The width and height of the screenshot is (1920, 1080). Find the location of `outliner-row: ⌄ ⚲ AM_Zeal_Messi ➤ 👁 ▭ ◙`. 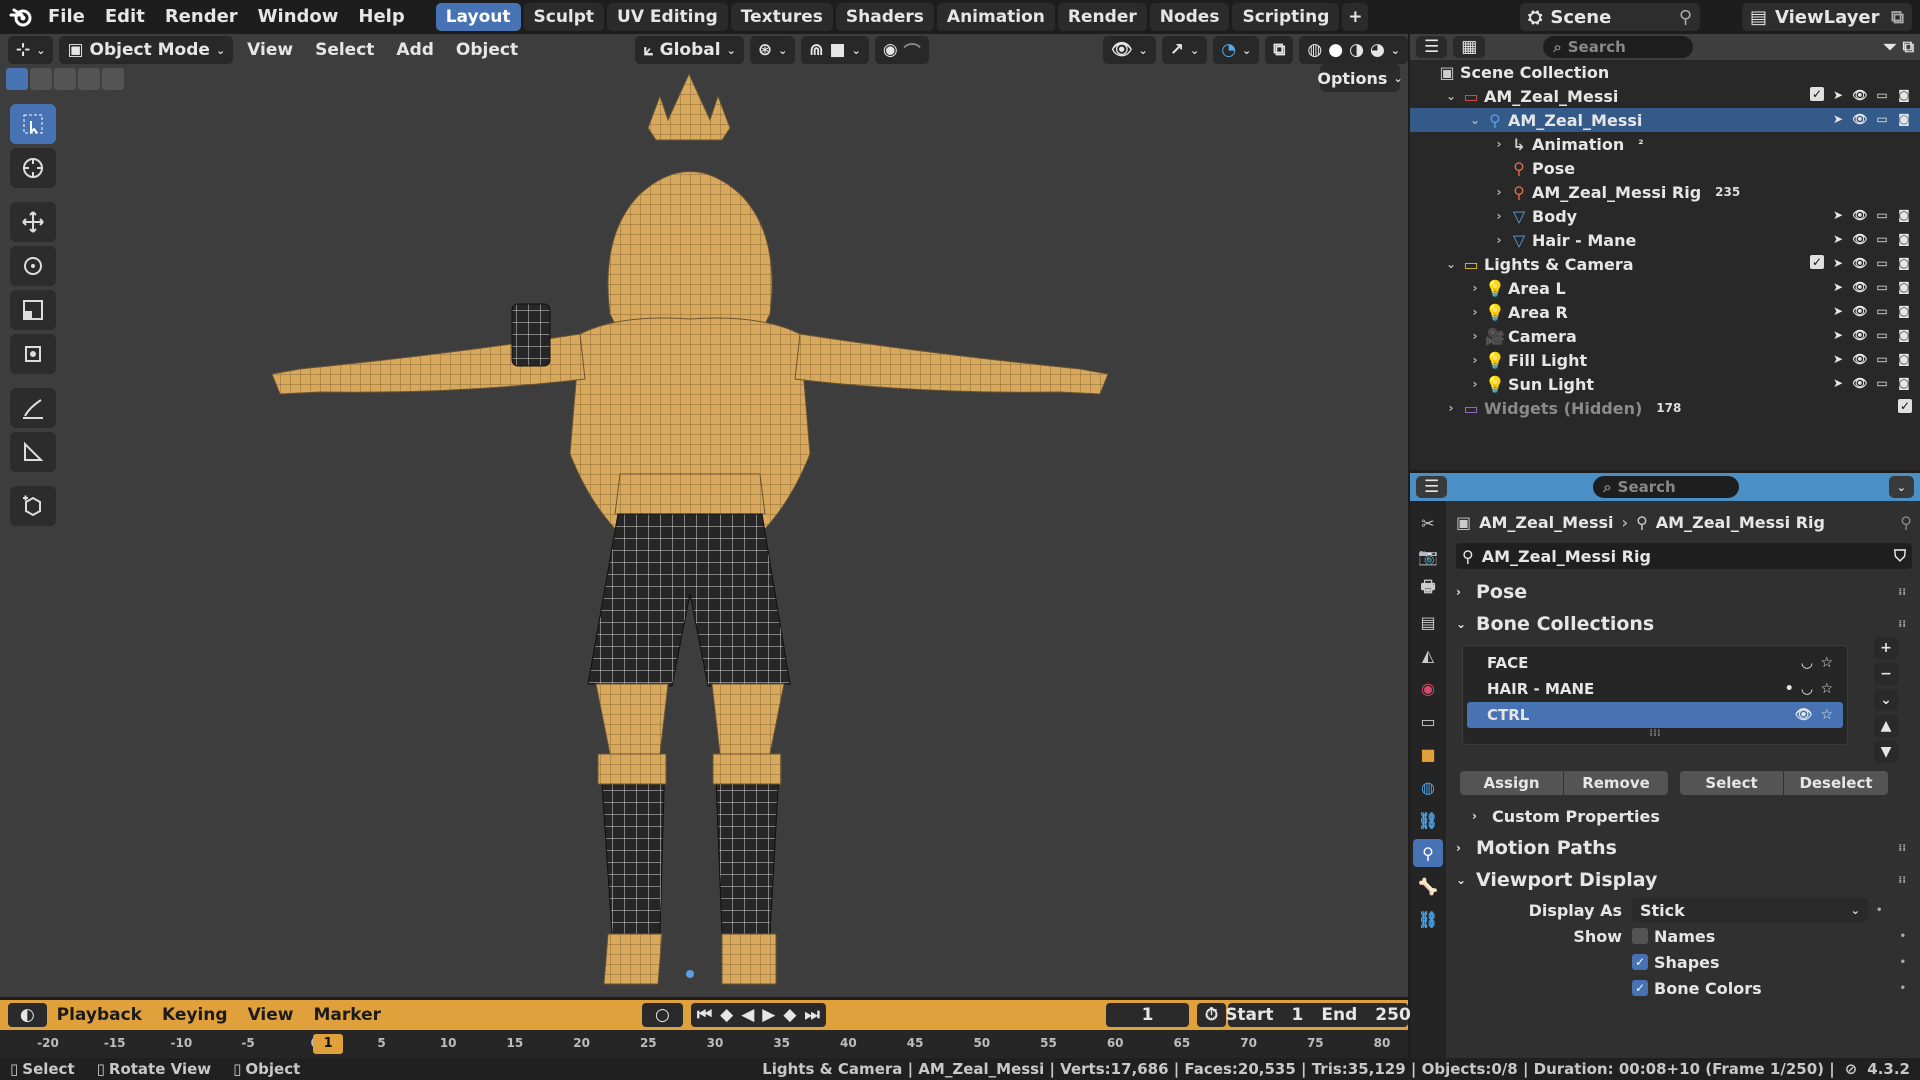

outliner-row: ⌄ ⚲ AM_Zeal_Messi ➤ 👁 ▭ ◙ is located at coordinates (1665, 120).